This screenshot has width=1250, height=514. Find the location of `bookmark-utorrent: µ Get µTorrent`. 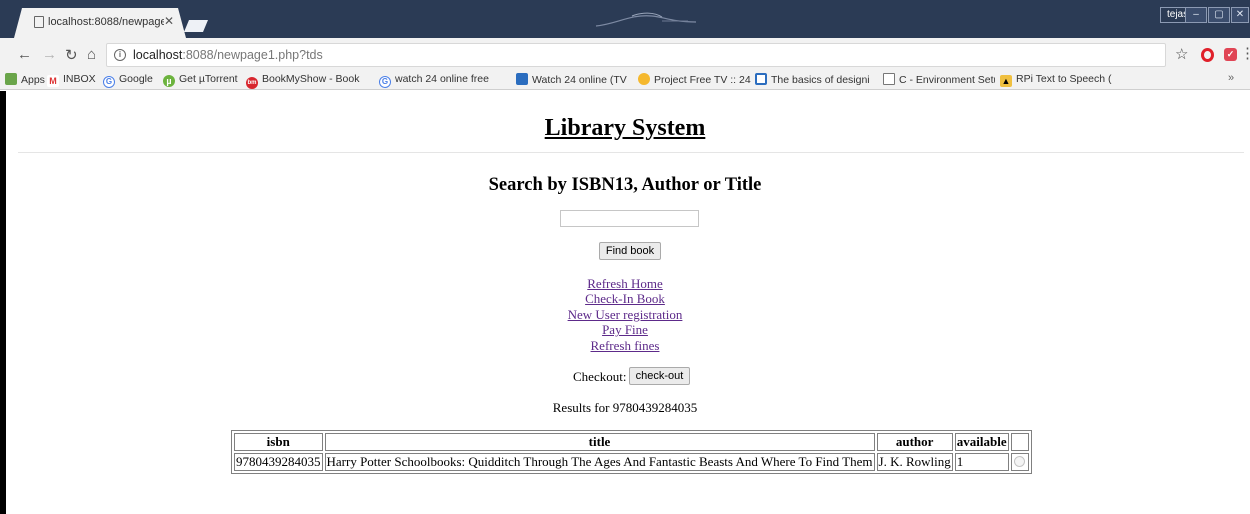

bookmark-utorrent: µ Get µTorrent is located at coordinates (200, 80).